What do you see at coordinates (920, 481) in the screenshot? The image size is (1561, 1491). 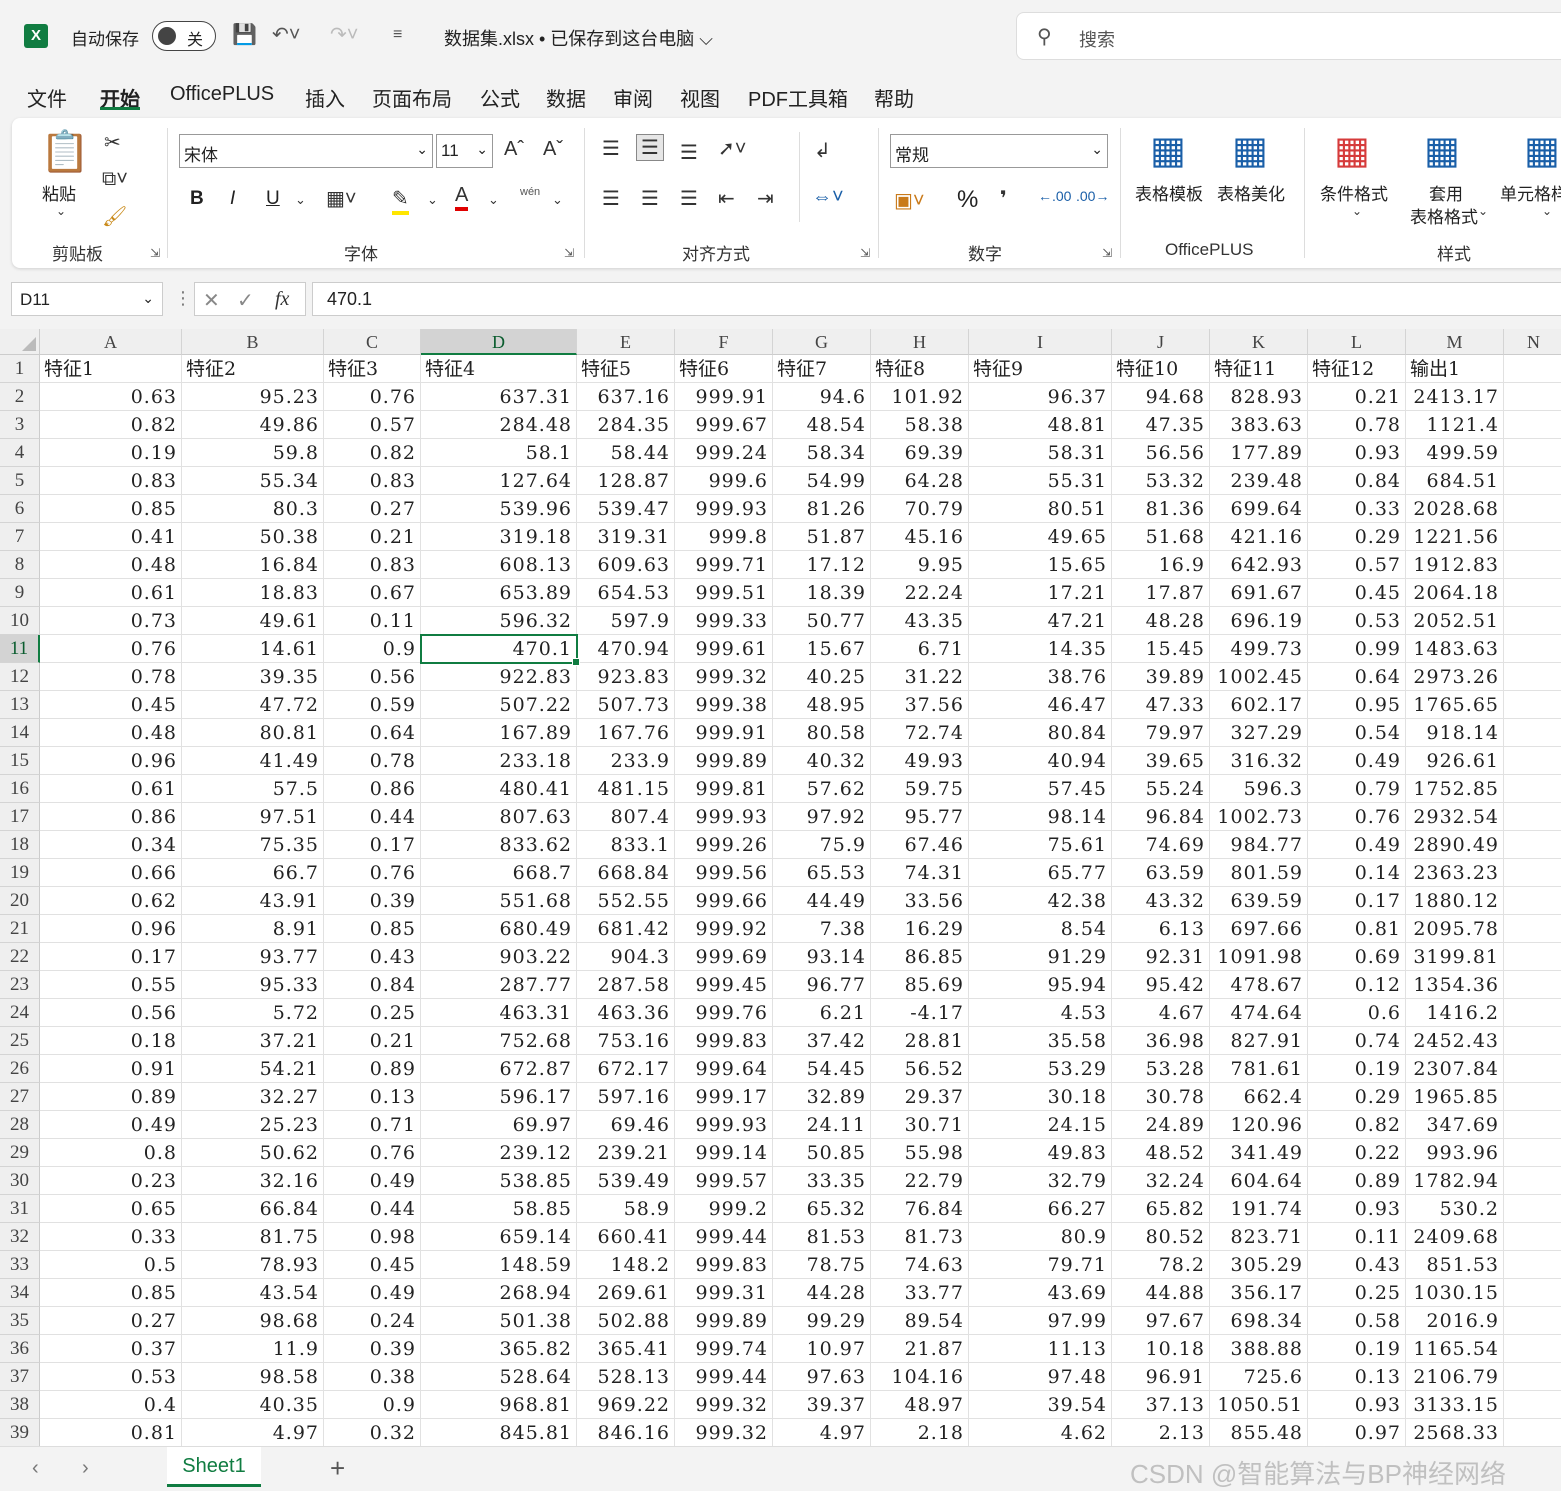 I see `cell-h5: 64.28` at bounding box center [920, 481].